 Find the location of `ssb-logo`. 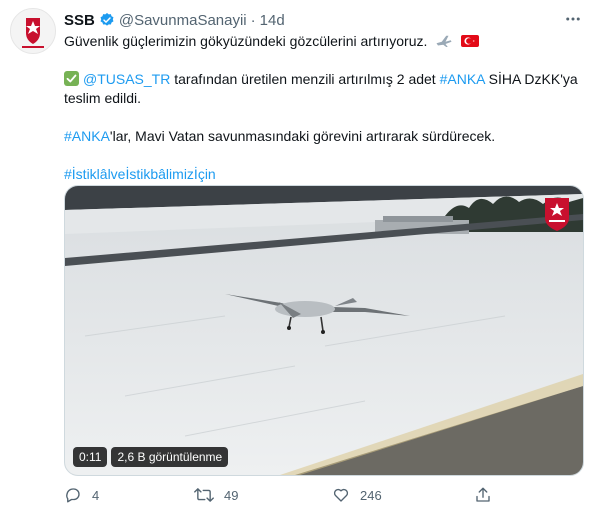

ssb-logo is located at coordinates (33, 31).